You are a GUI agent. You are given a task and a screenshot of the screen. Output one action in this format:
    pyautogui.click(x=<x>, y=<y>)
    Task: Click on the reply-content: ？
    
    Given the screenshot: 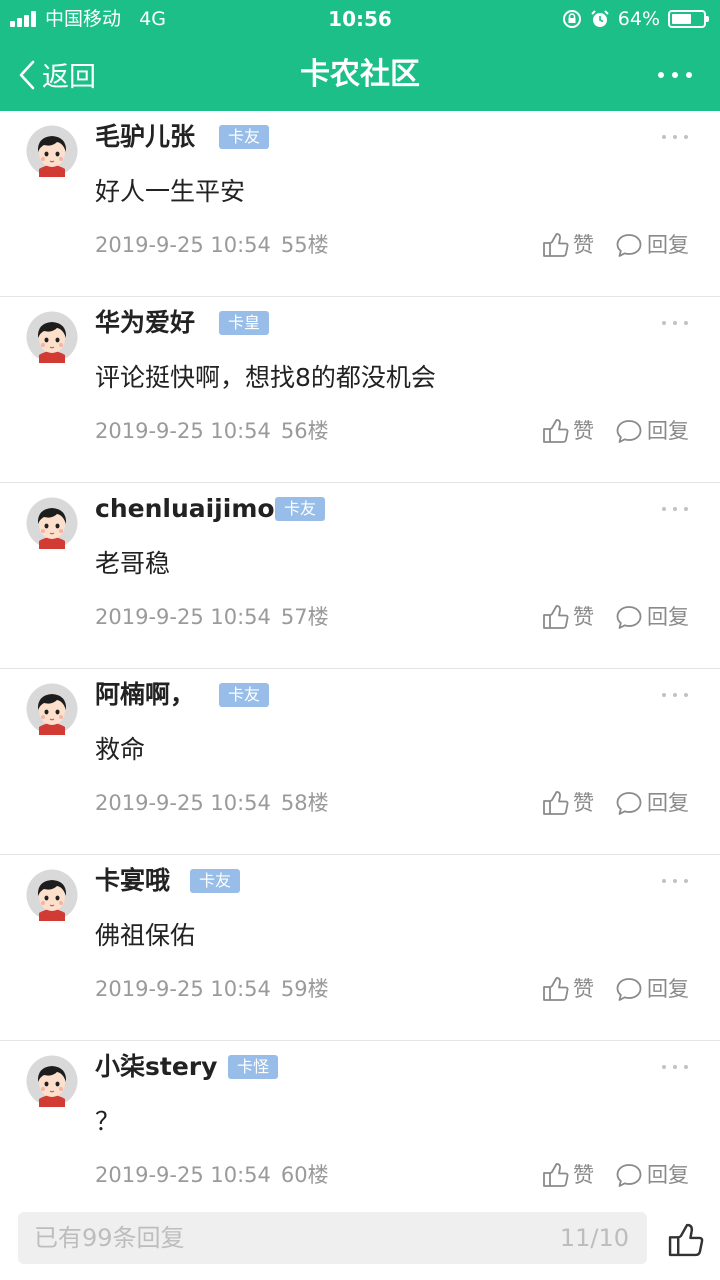 What is the action you would take?
    pyautogui.click(x=108, y=1121)
    